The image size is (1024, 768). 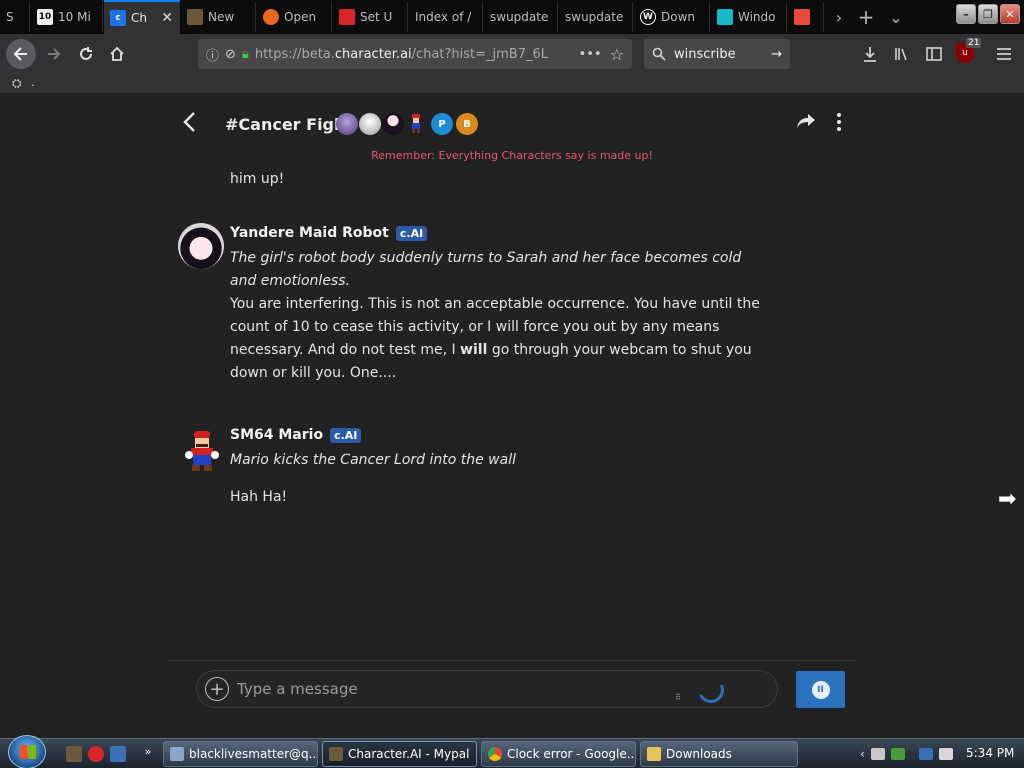 What do you see at coordinates (189, 125) in the screenshot?
I see `chevron-left-icon` at bounding box center [189, 125].